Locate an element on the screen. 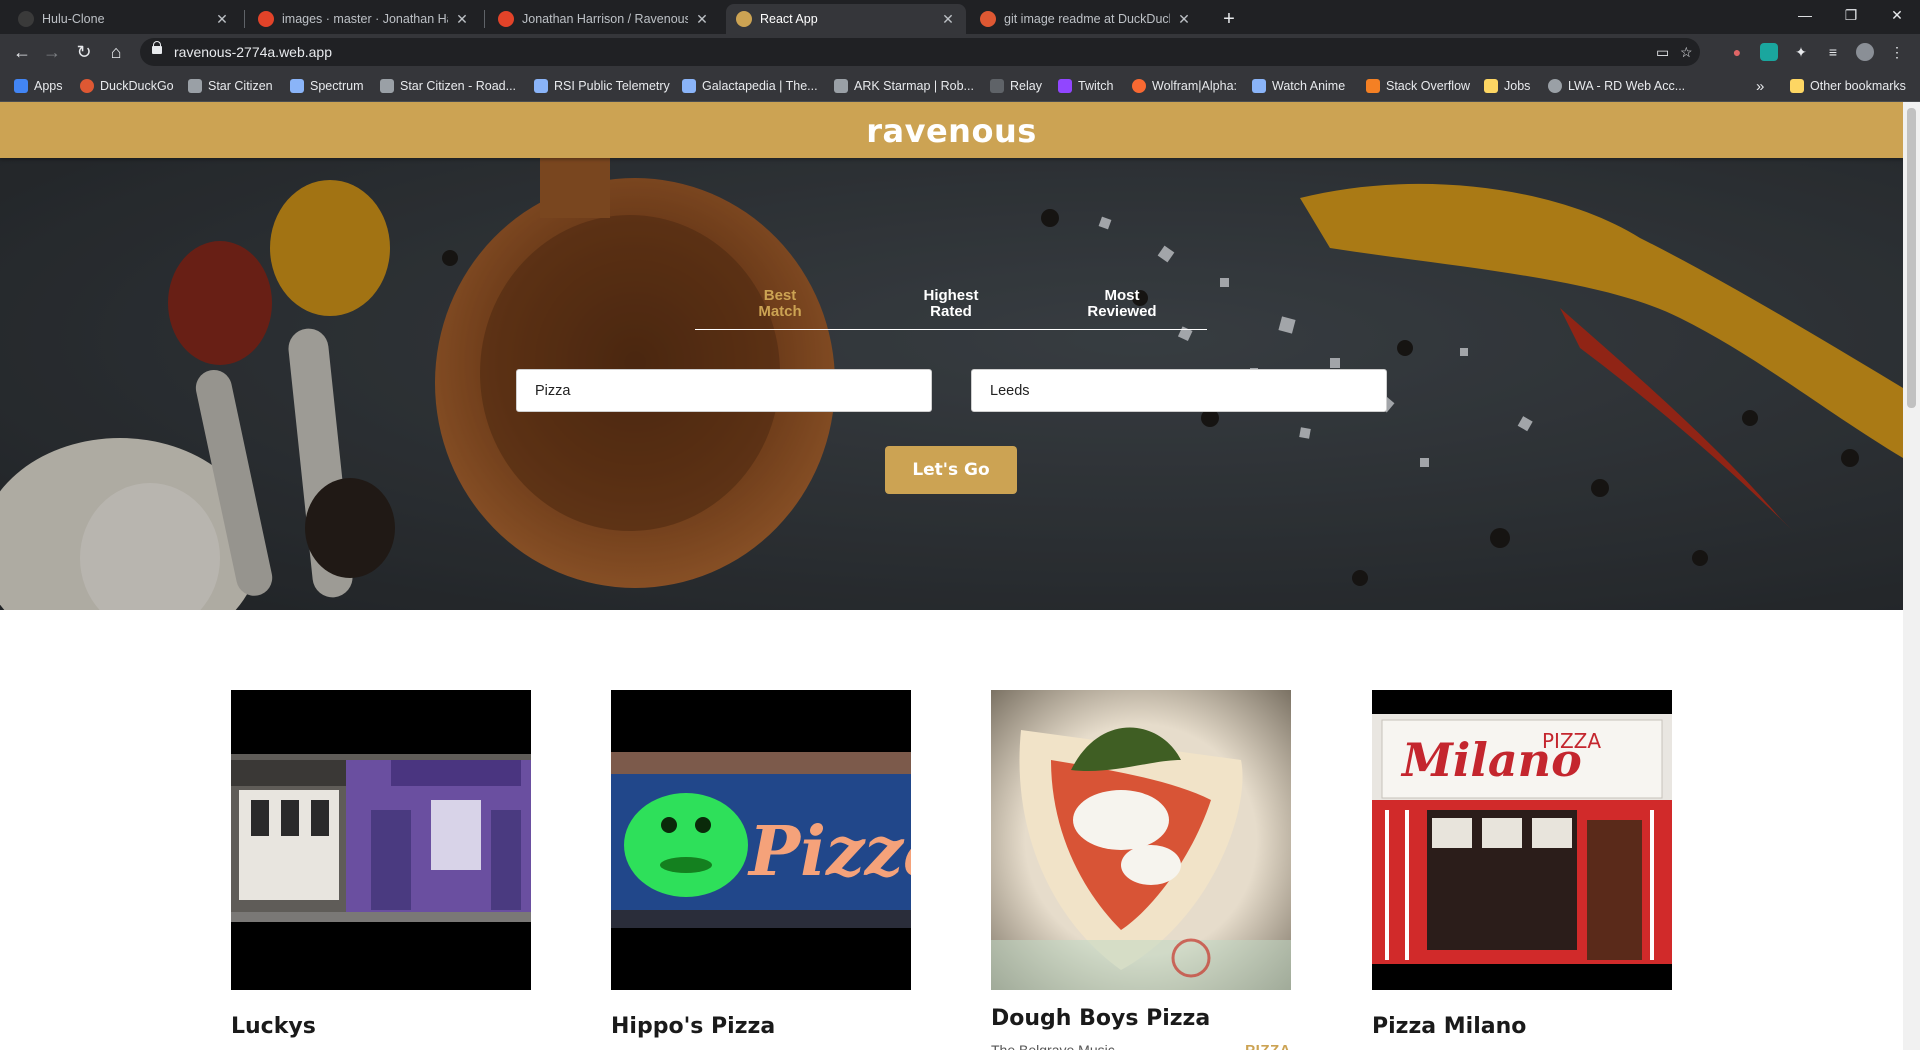 This screenshot has height=1050, width=1920. bookmark-item: Spectrum is located at coordinates (327, 86).